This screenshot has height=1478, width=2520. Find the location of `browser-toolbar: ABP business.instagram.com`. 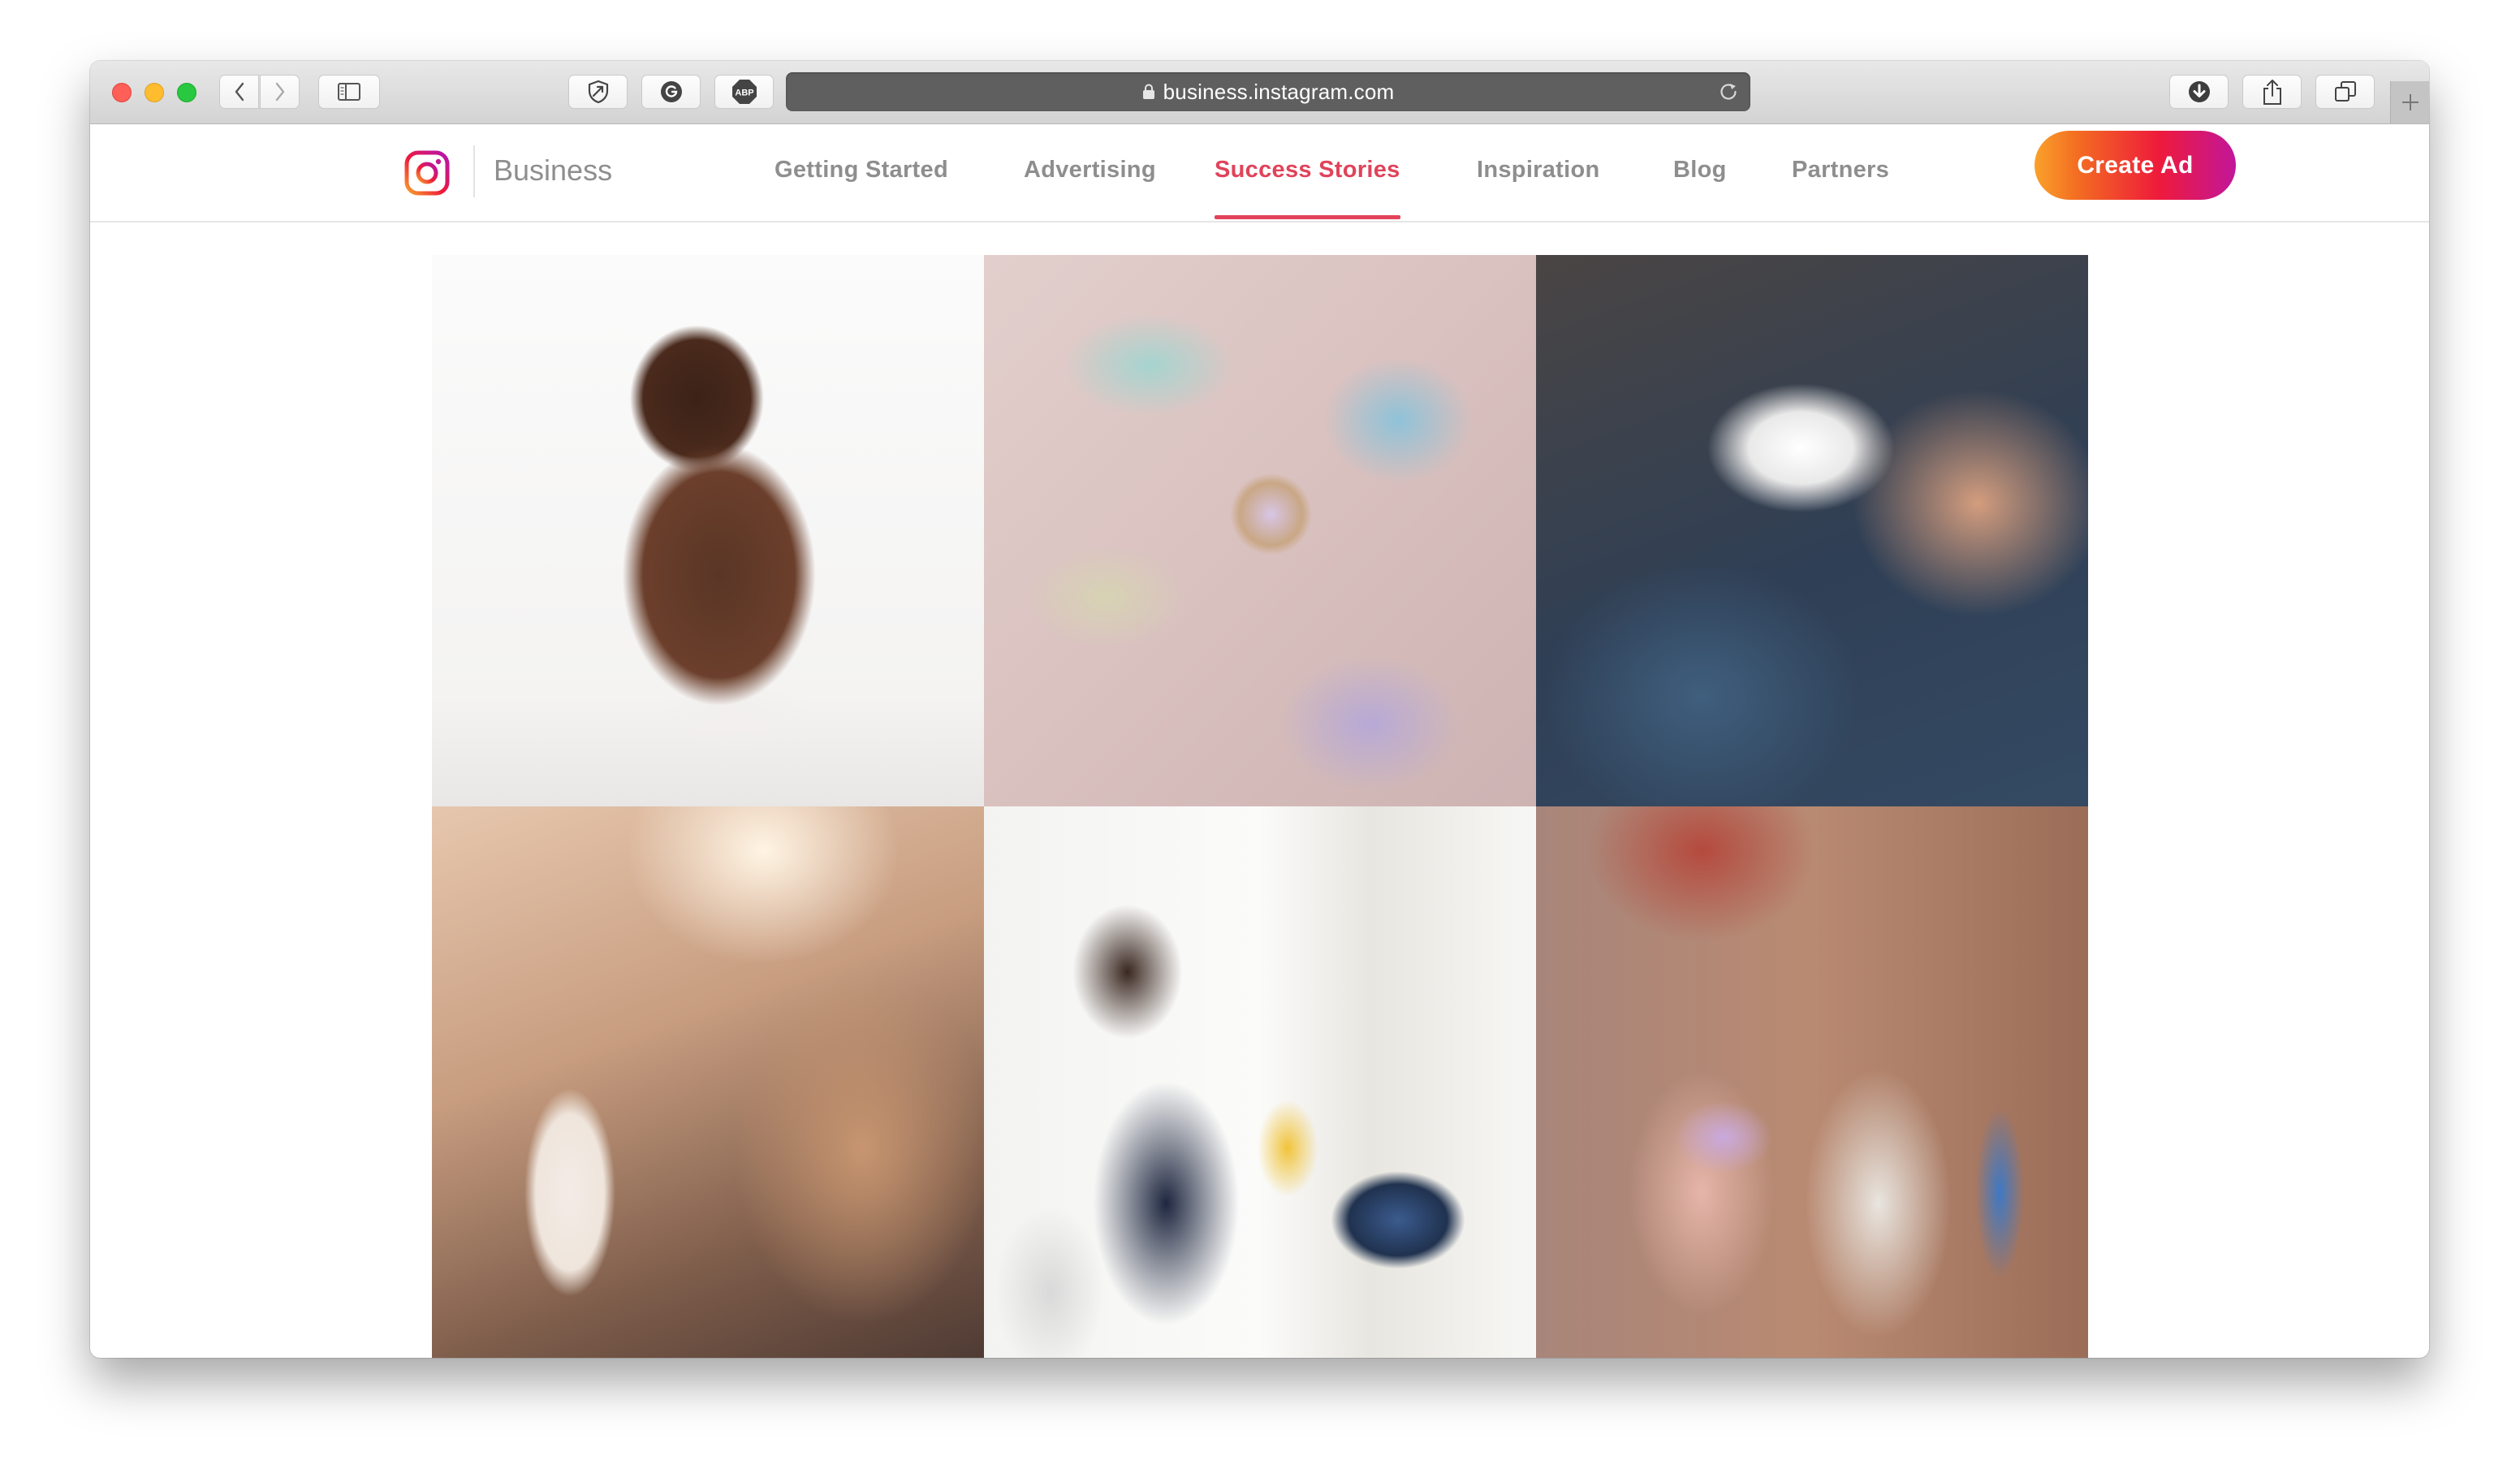

browser-toolbar: ABP business.instagram.com is located at coordinates (1259, 92).